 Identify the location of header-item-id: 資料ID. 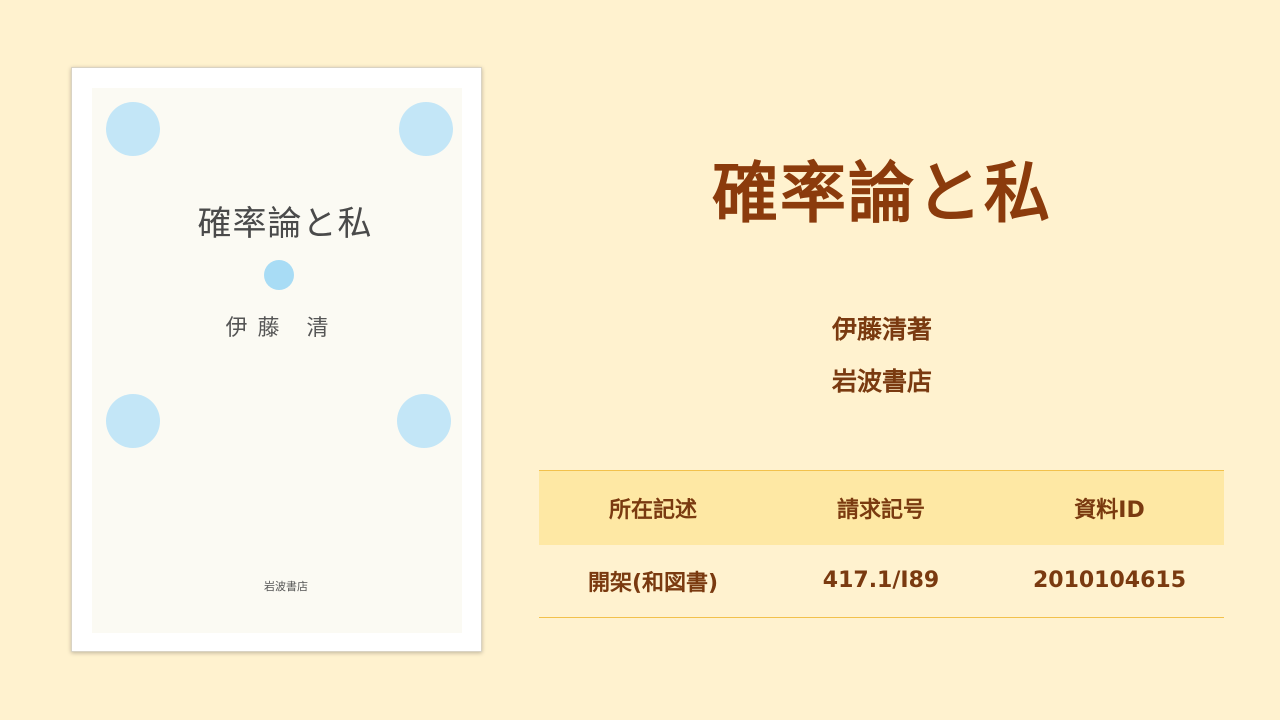
(1109, 507).